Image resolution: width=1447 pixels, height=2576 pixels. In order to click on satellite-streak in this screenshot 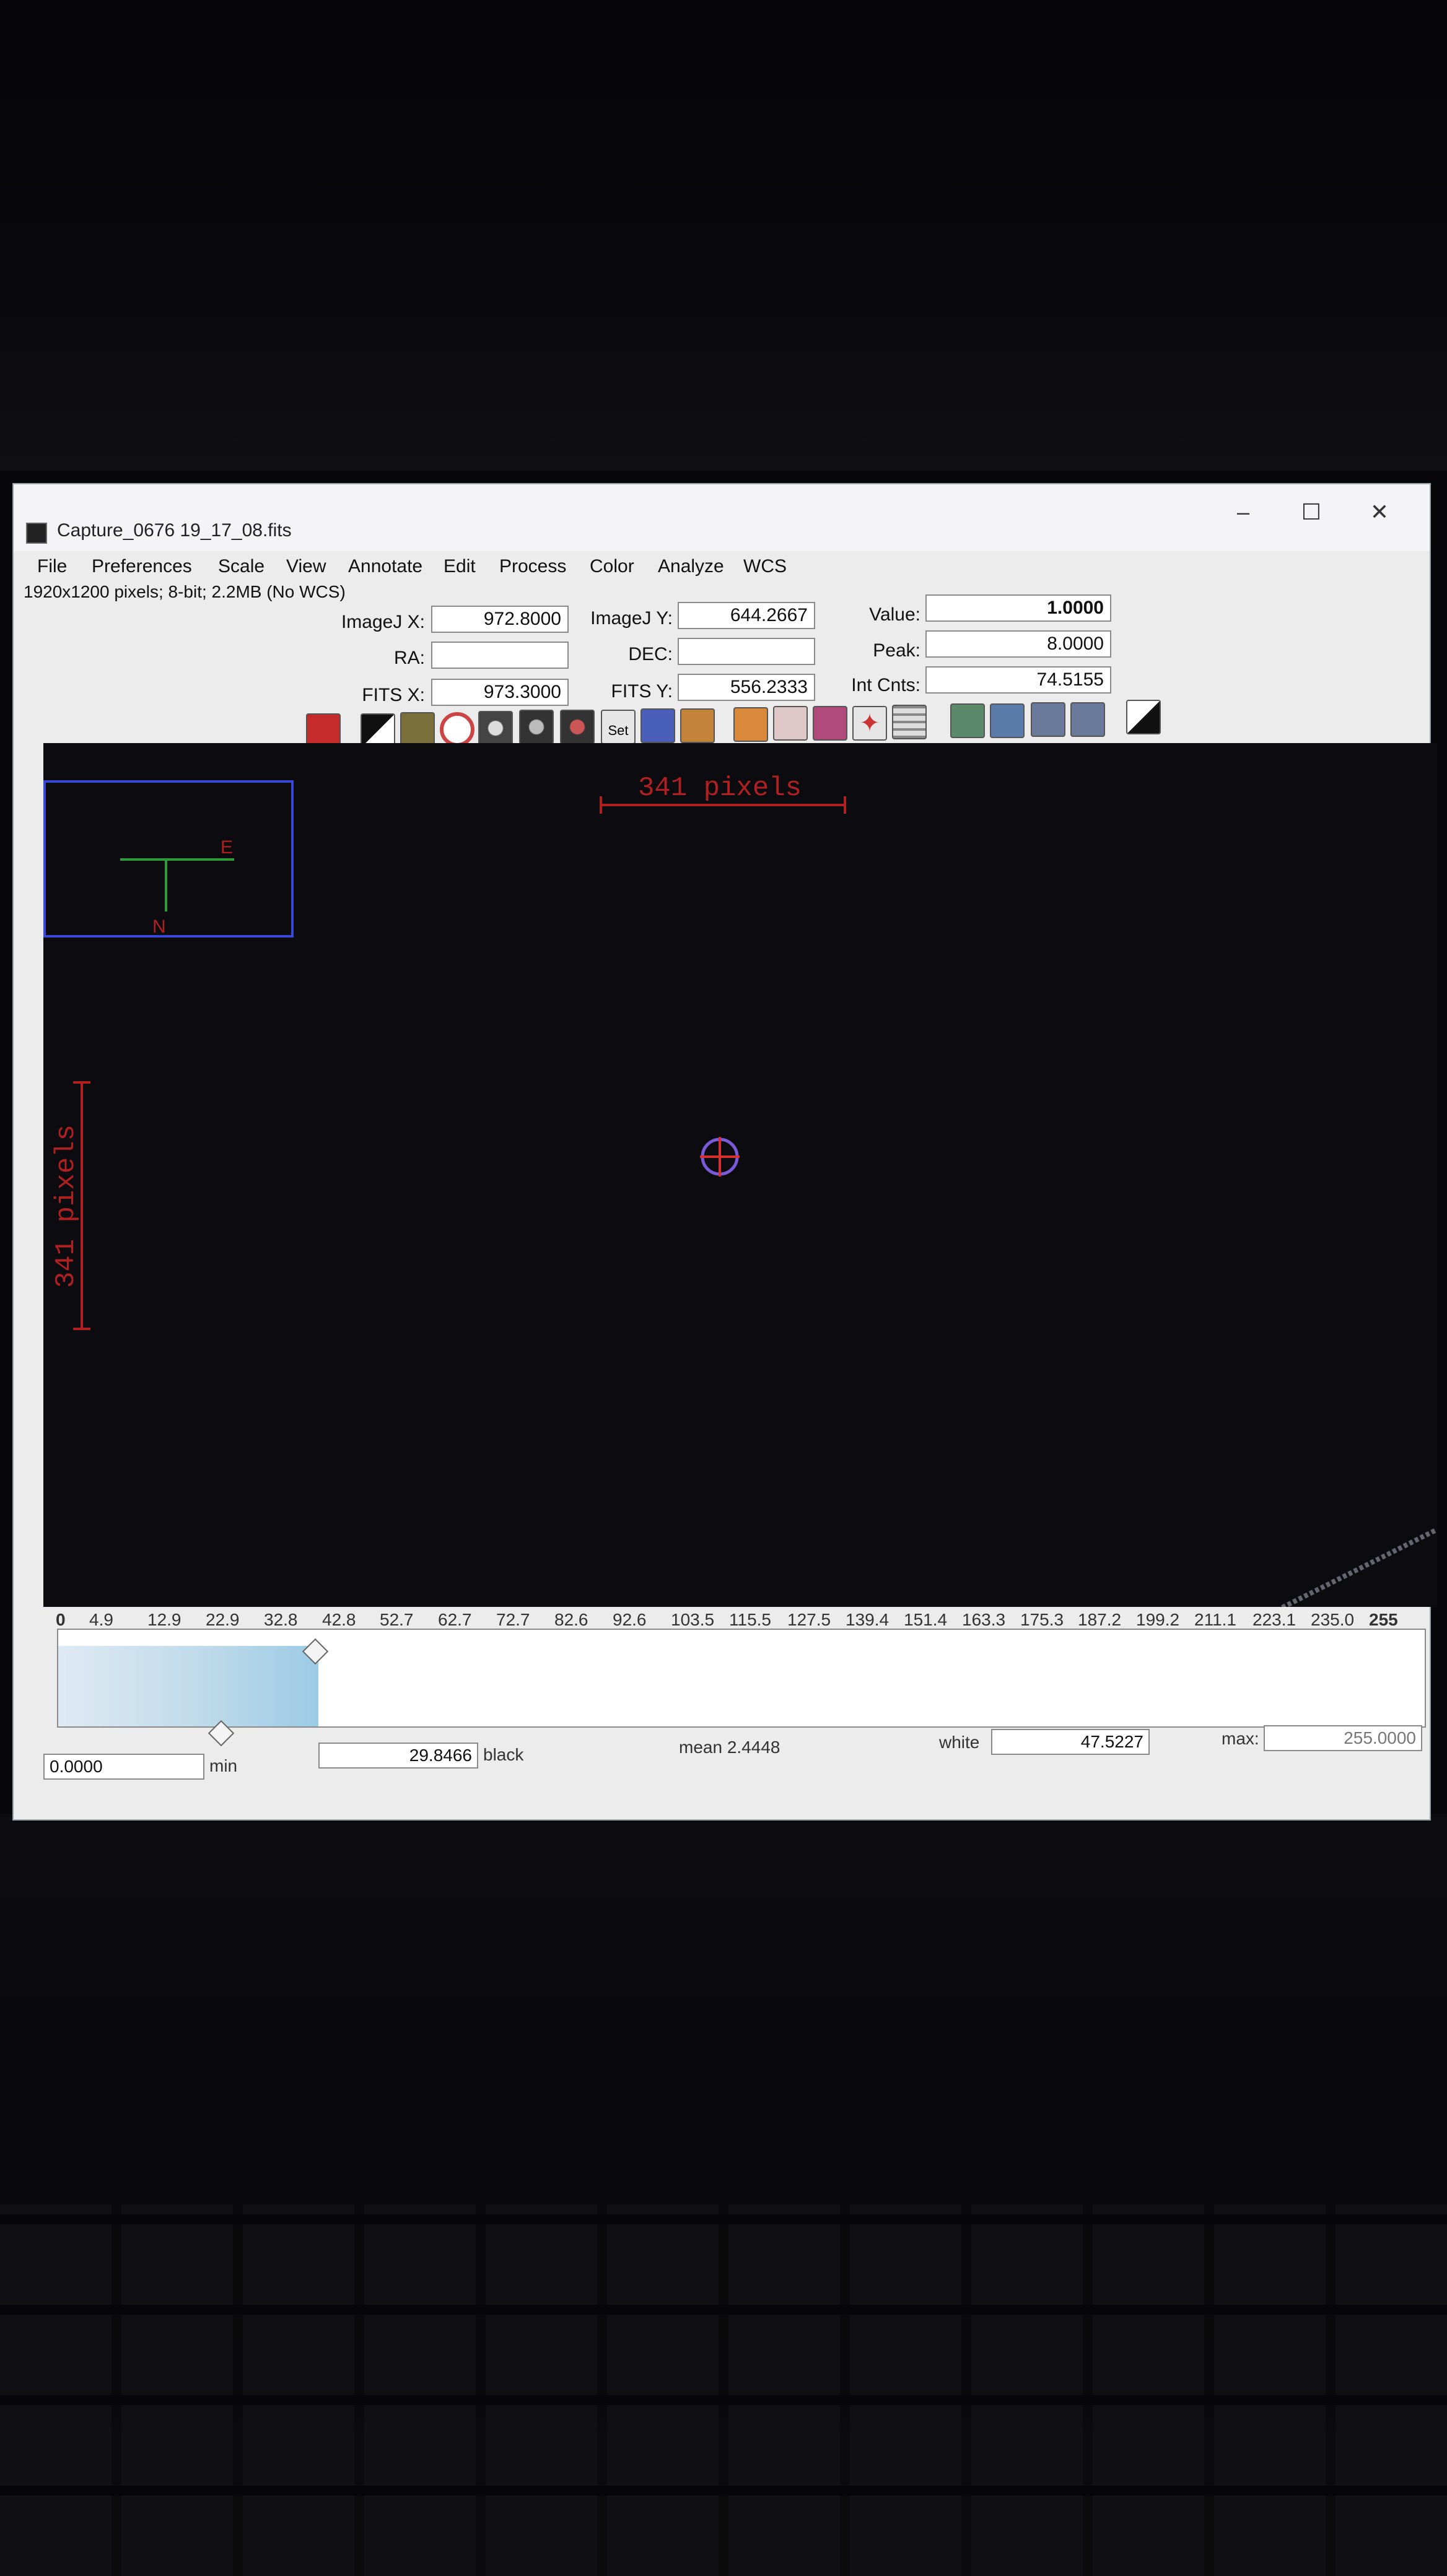, I will do `click(1359, 1567)`.